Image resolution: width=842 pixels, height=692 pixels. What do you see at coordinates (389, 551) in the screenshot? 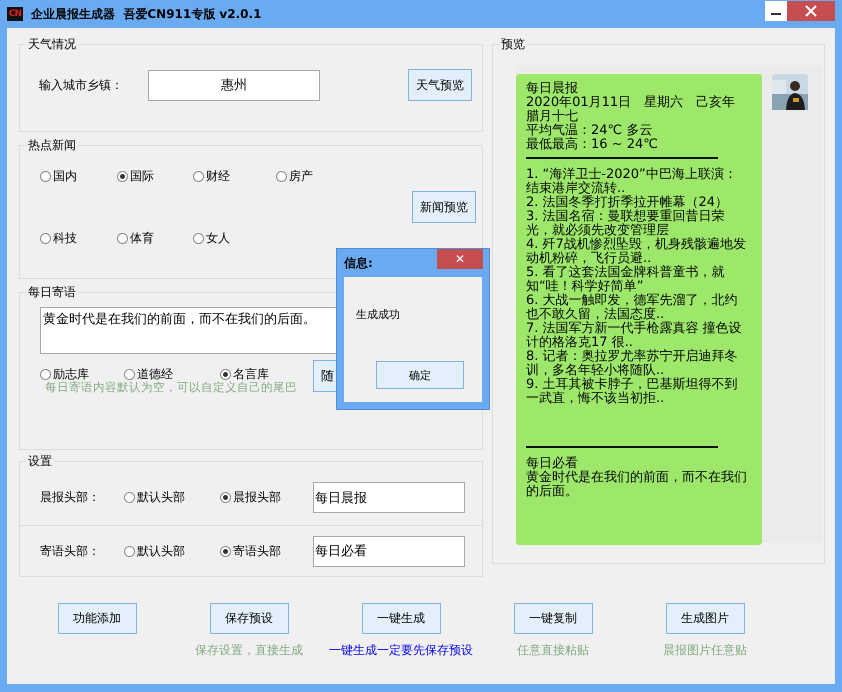
I see `header-input: 每日必看` at bounding box center [389, 551].